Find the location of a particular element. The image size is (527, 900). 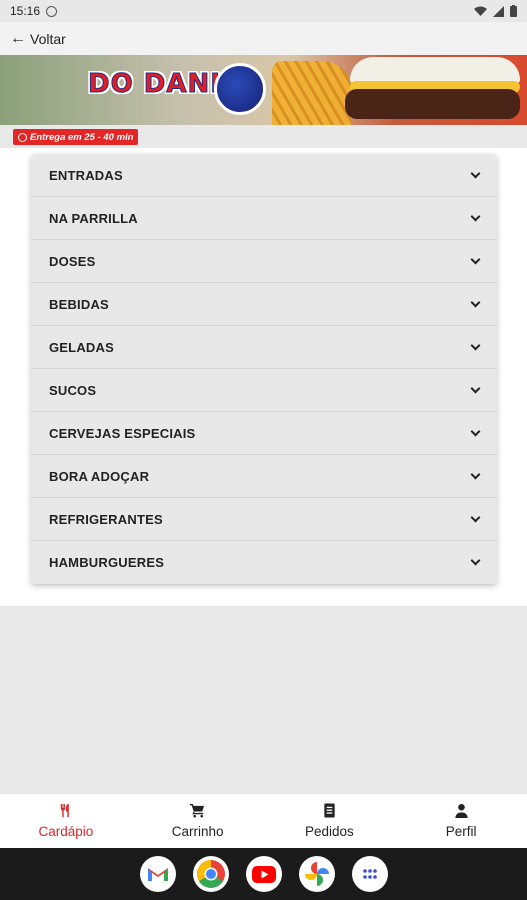

fries-image is located at coordinates (312, 93).